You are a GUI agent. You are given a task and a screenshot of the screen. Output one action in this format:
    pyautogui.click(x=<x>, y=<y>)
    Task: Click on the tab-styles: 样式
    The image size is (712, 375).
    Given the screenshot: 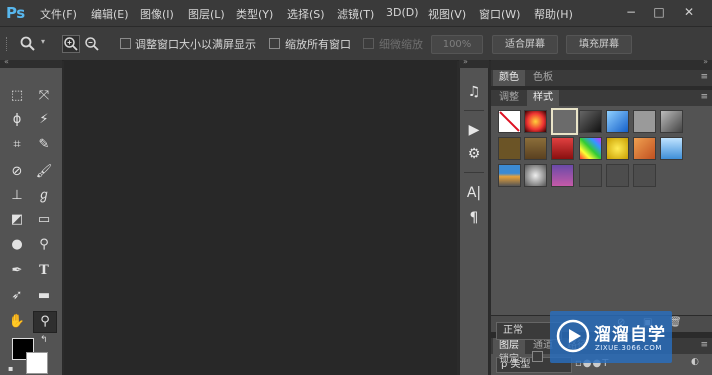 What is the action you would take?
    pyautogui.click(x=543, y=98)
    